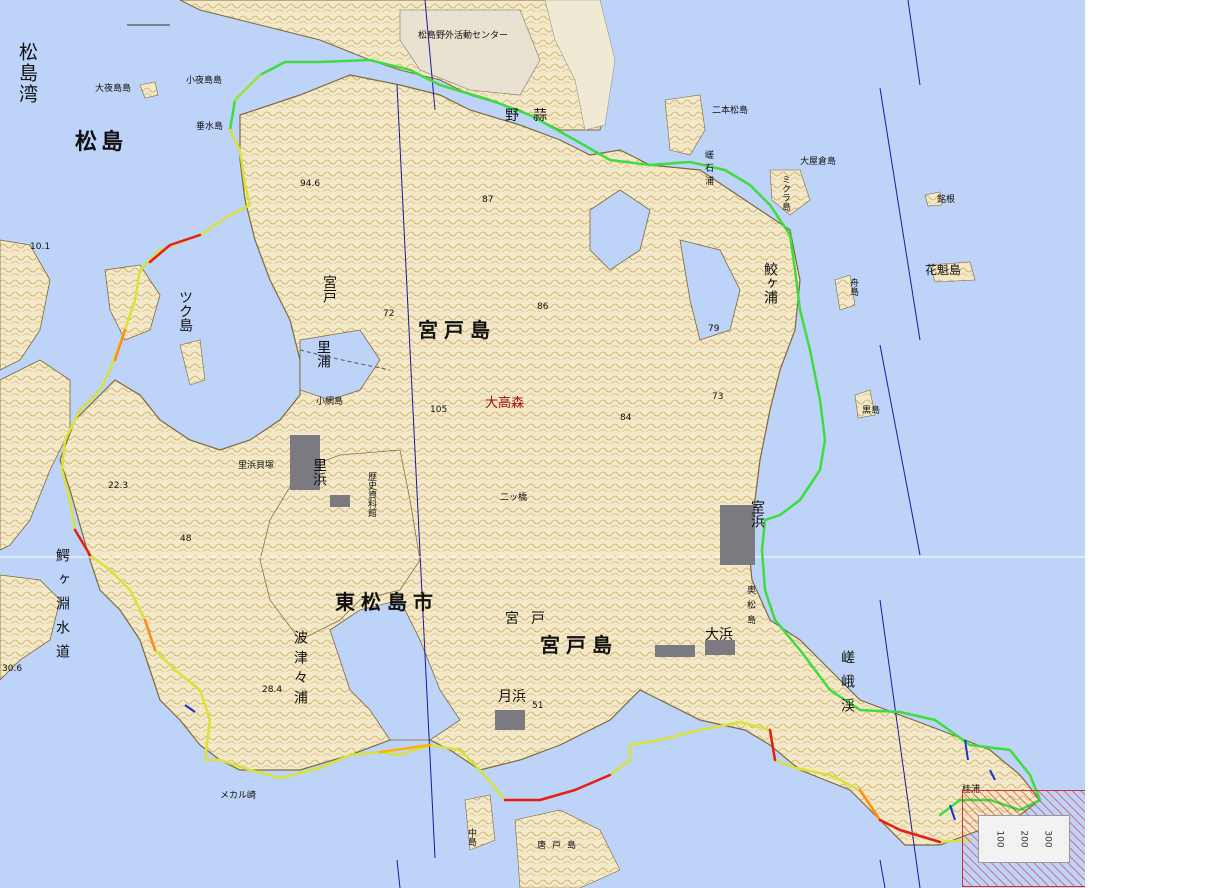  I want to click on label-rekishi-shiryokan: 歴史資料館, so click(371, 494).